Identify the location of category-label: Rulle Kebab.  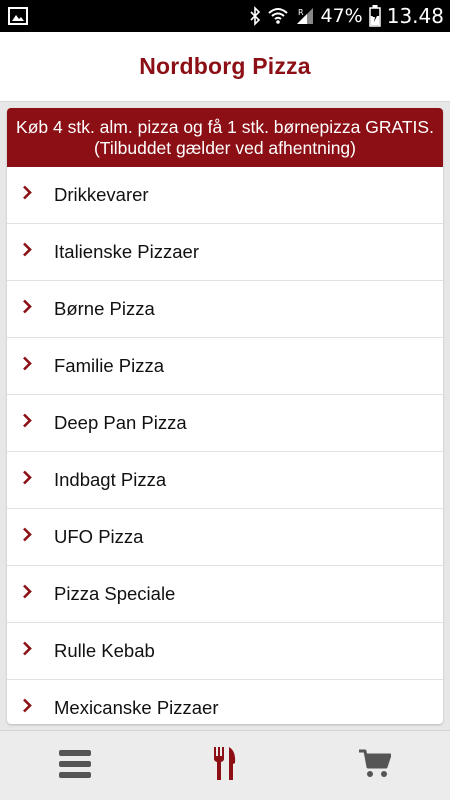
(104, 650).